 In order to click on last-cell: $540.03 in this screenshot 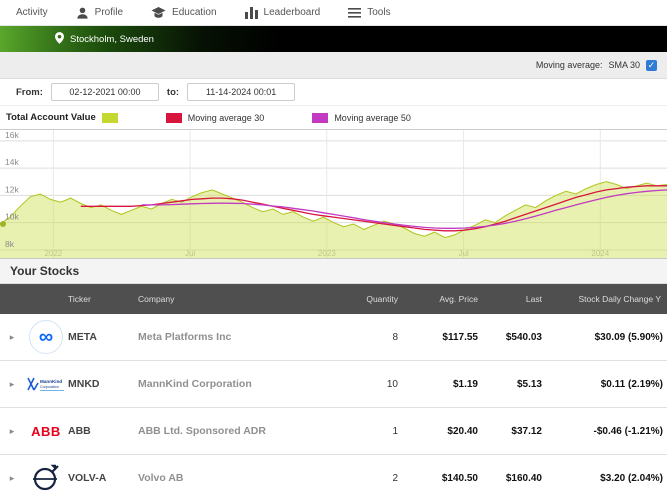, I will do `click(523, 337)`.